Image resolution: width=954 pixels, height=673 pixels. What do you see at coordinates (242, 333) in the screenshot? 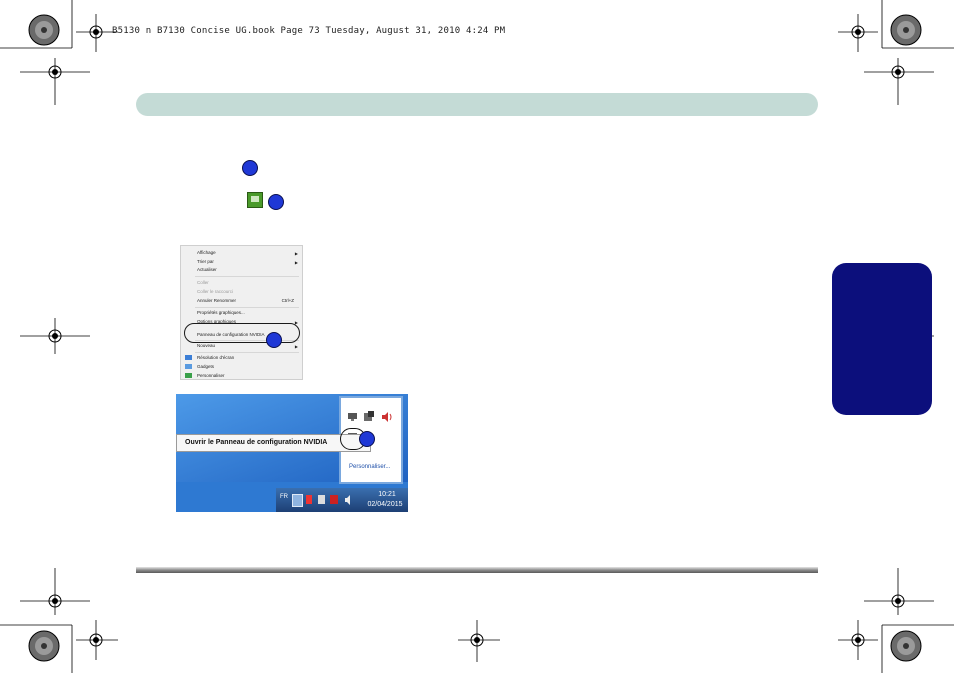
I see `highlight-oval` at bounding box center [242, 333].